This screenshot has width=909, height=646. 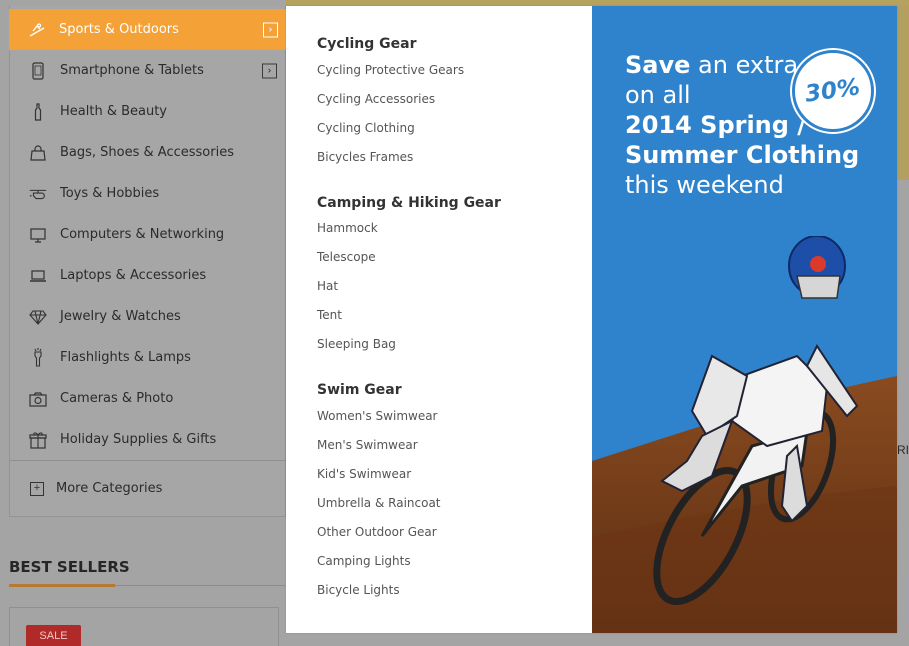 What do you see at coordinates (346, 257) in the screenshot?
I see `menu-link: Telescope` at bounding box center [346, 257].